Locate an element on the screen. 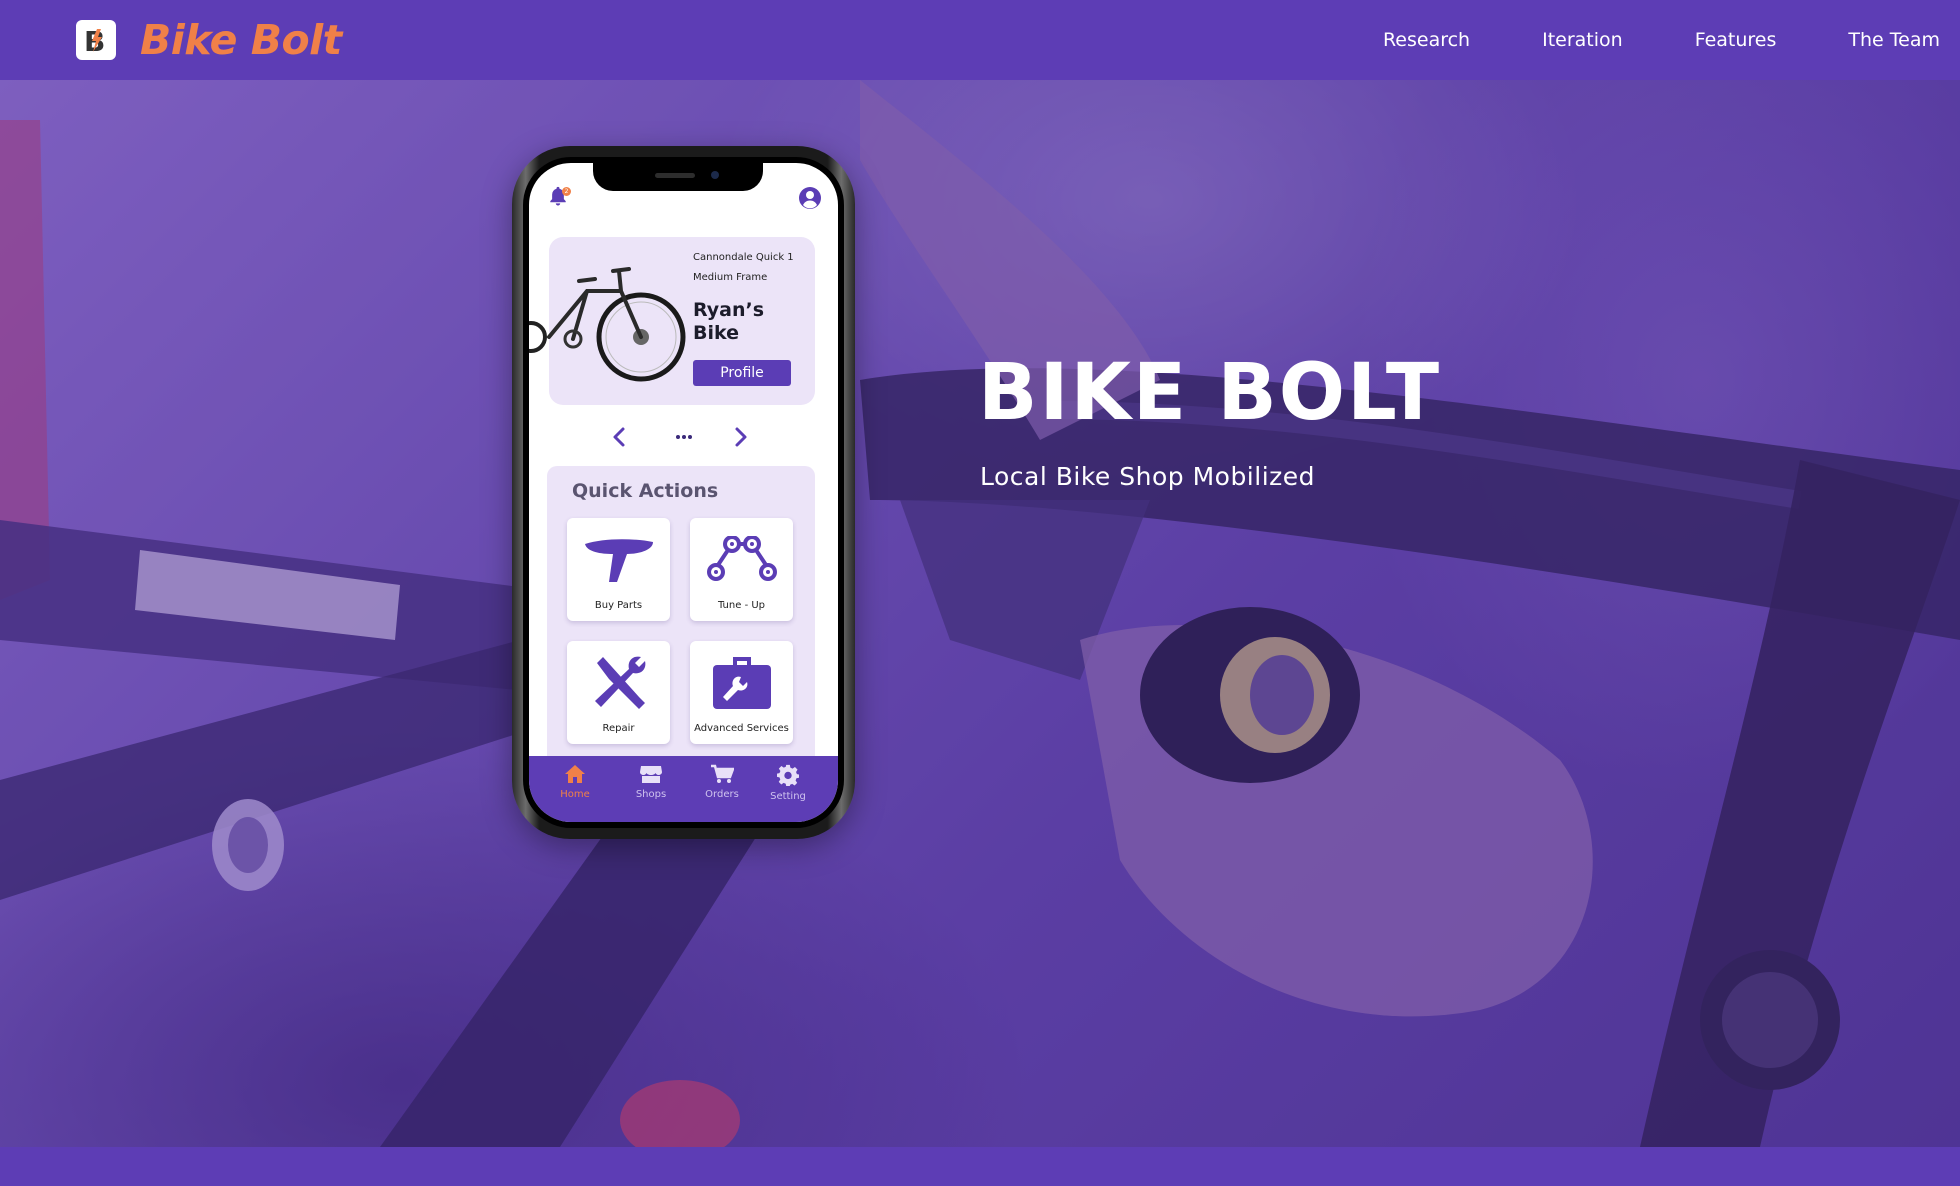 Image resolution: width=1960 pixels, height=1186 pixels. chevron-left-icon is located at coordinates (619, 439).